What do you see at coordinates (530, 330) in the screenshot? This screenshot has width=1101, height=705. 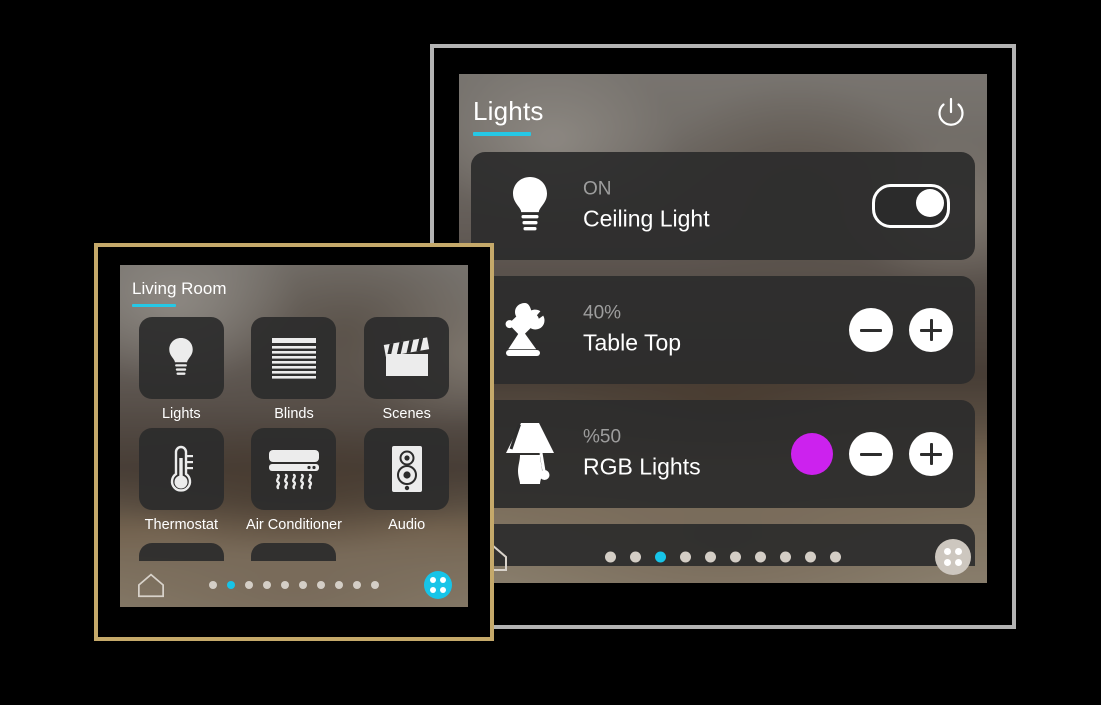 I see `desk-lamp-icon` at bounding box center [530, 330].